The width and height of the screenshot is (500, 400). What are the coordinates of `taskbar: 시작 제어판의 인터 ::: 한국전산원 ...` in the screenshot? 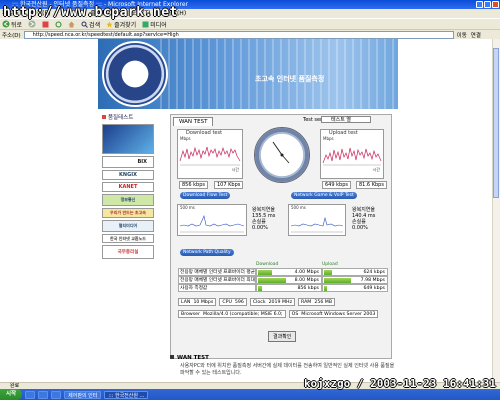 It's located at (250, 394).